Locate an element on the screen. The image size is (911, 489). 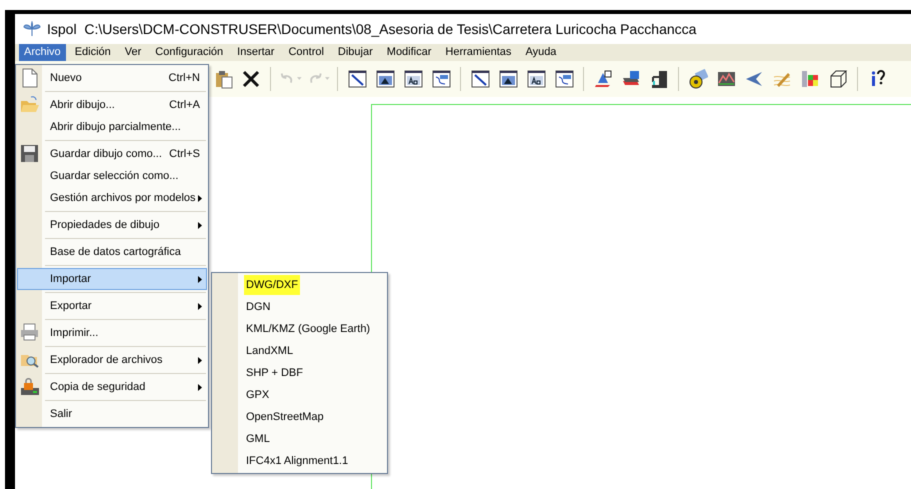
padlock-drive-icon is located at coordinates (30, 387).